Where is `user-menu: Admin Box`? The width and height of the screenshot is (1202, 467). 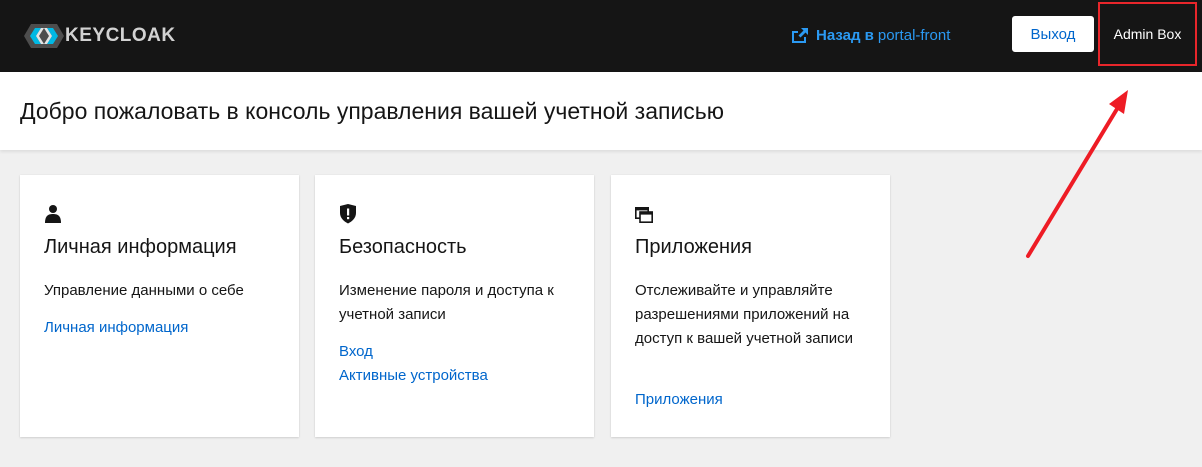
user-menu: Admin Box is located at coordinates (1147, 34).